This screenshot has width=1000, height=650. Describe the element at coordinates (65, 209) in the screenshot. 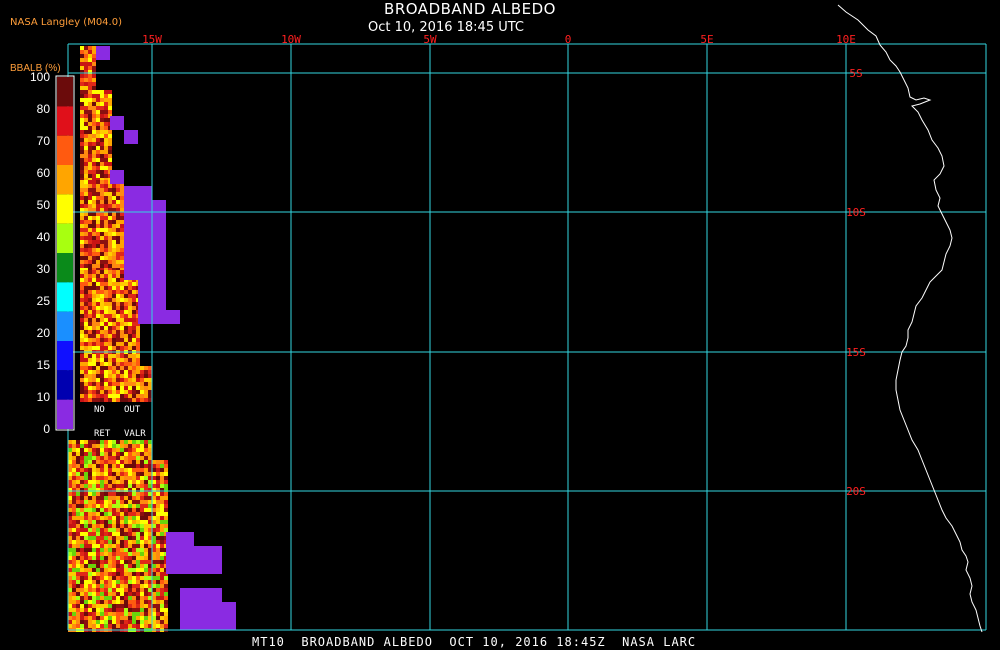

I see `colorbar-swatch` at that location.